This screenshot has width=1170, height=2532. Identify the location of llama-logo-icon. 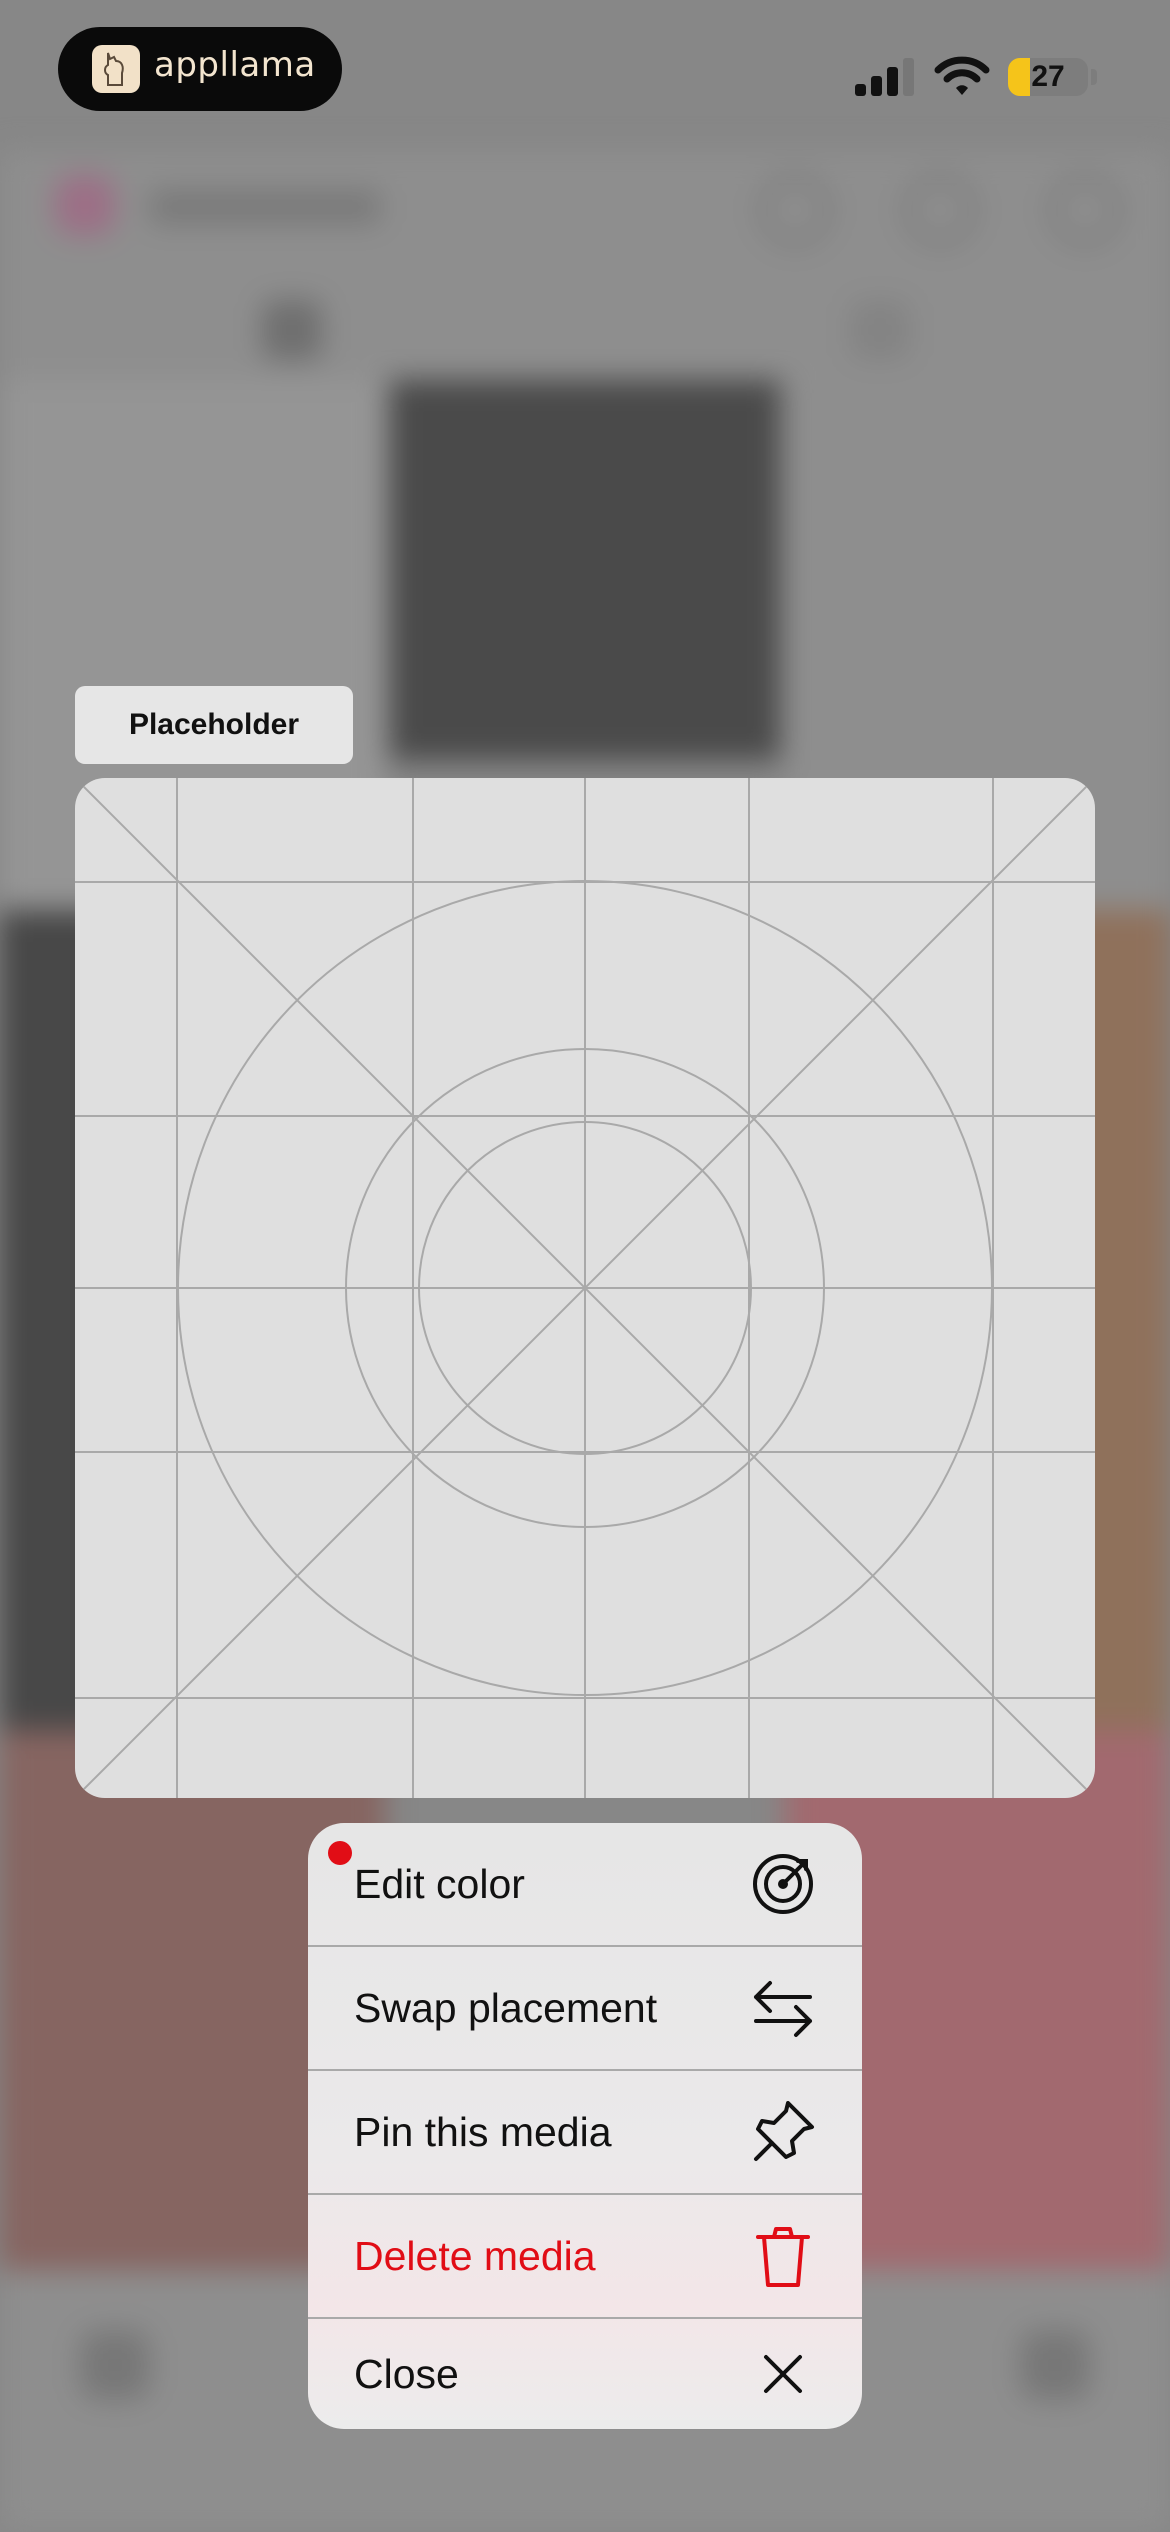
(116, 69).